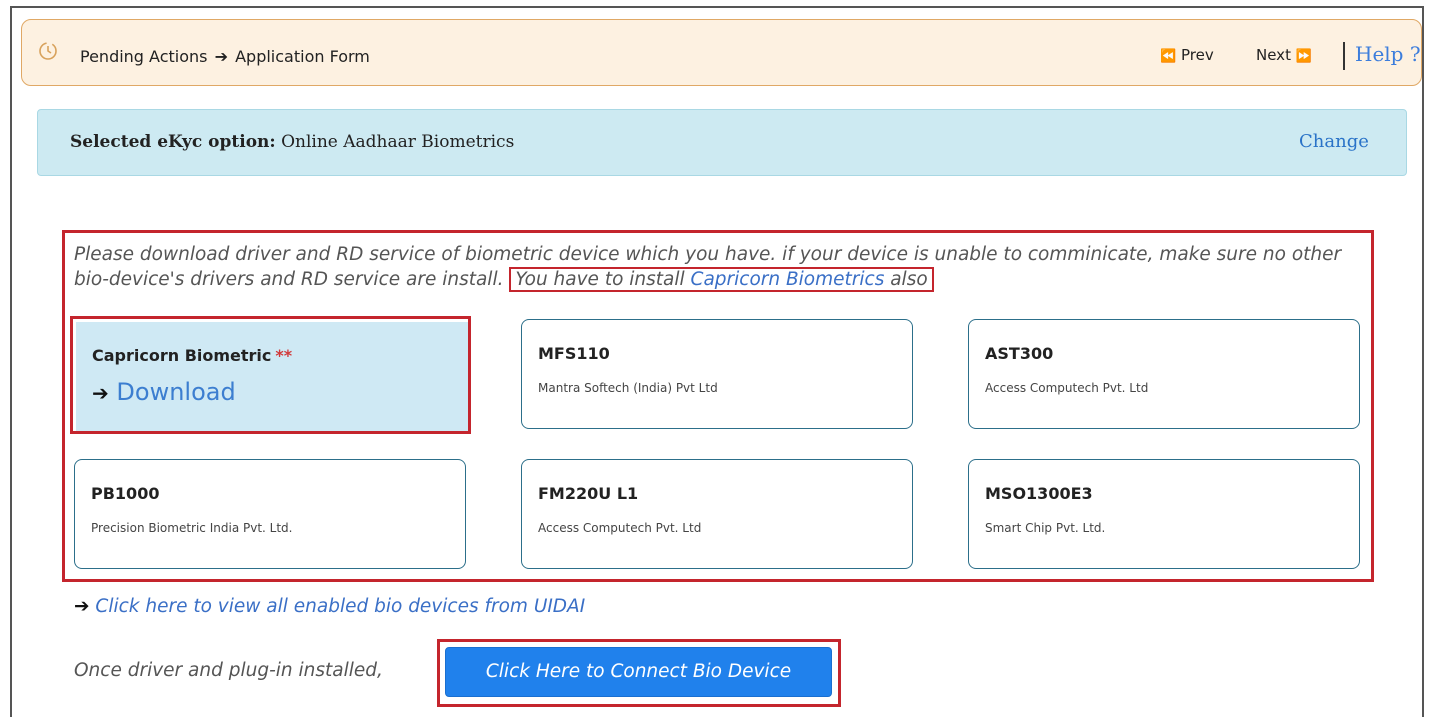 This screenshot has width=1430, height=717. Describe the element at coordinates (628, 388) in the screenshot. I see `device-vendor: Mantra Softech (India) Pvt Ltd` at that location.